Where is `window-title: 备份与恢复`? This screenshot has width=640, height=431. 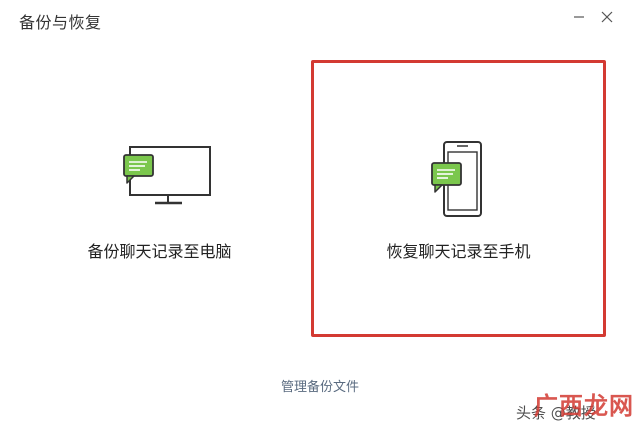 window-title: 备份与恢复 is located at coordinates (60, 22).